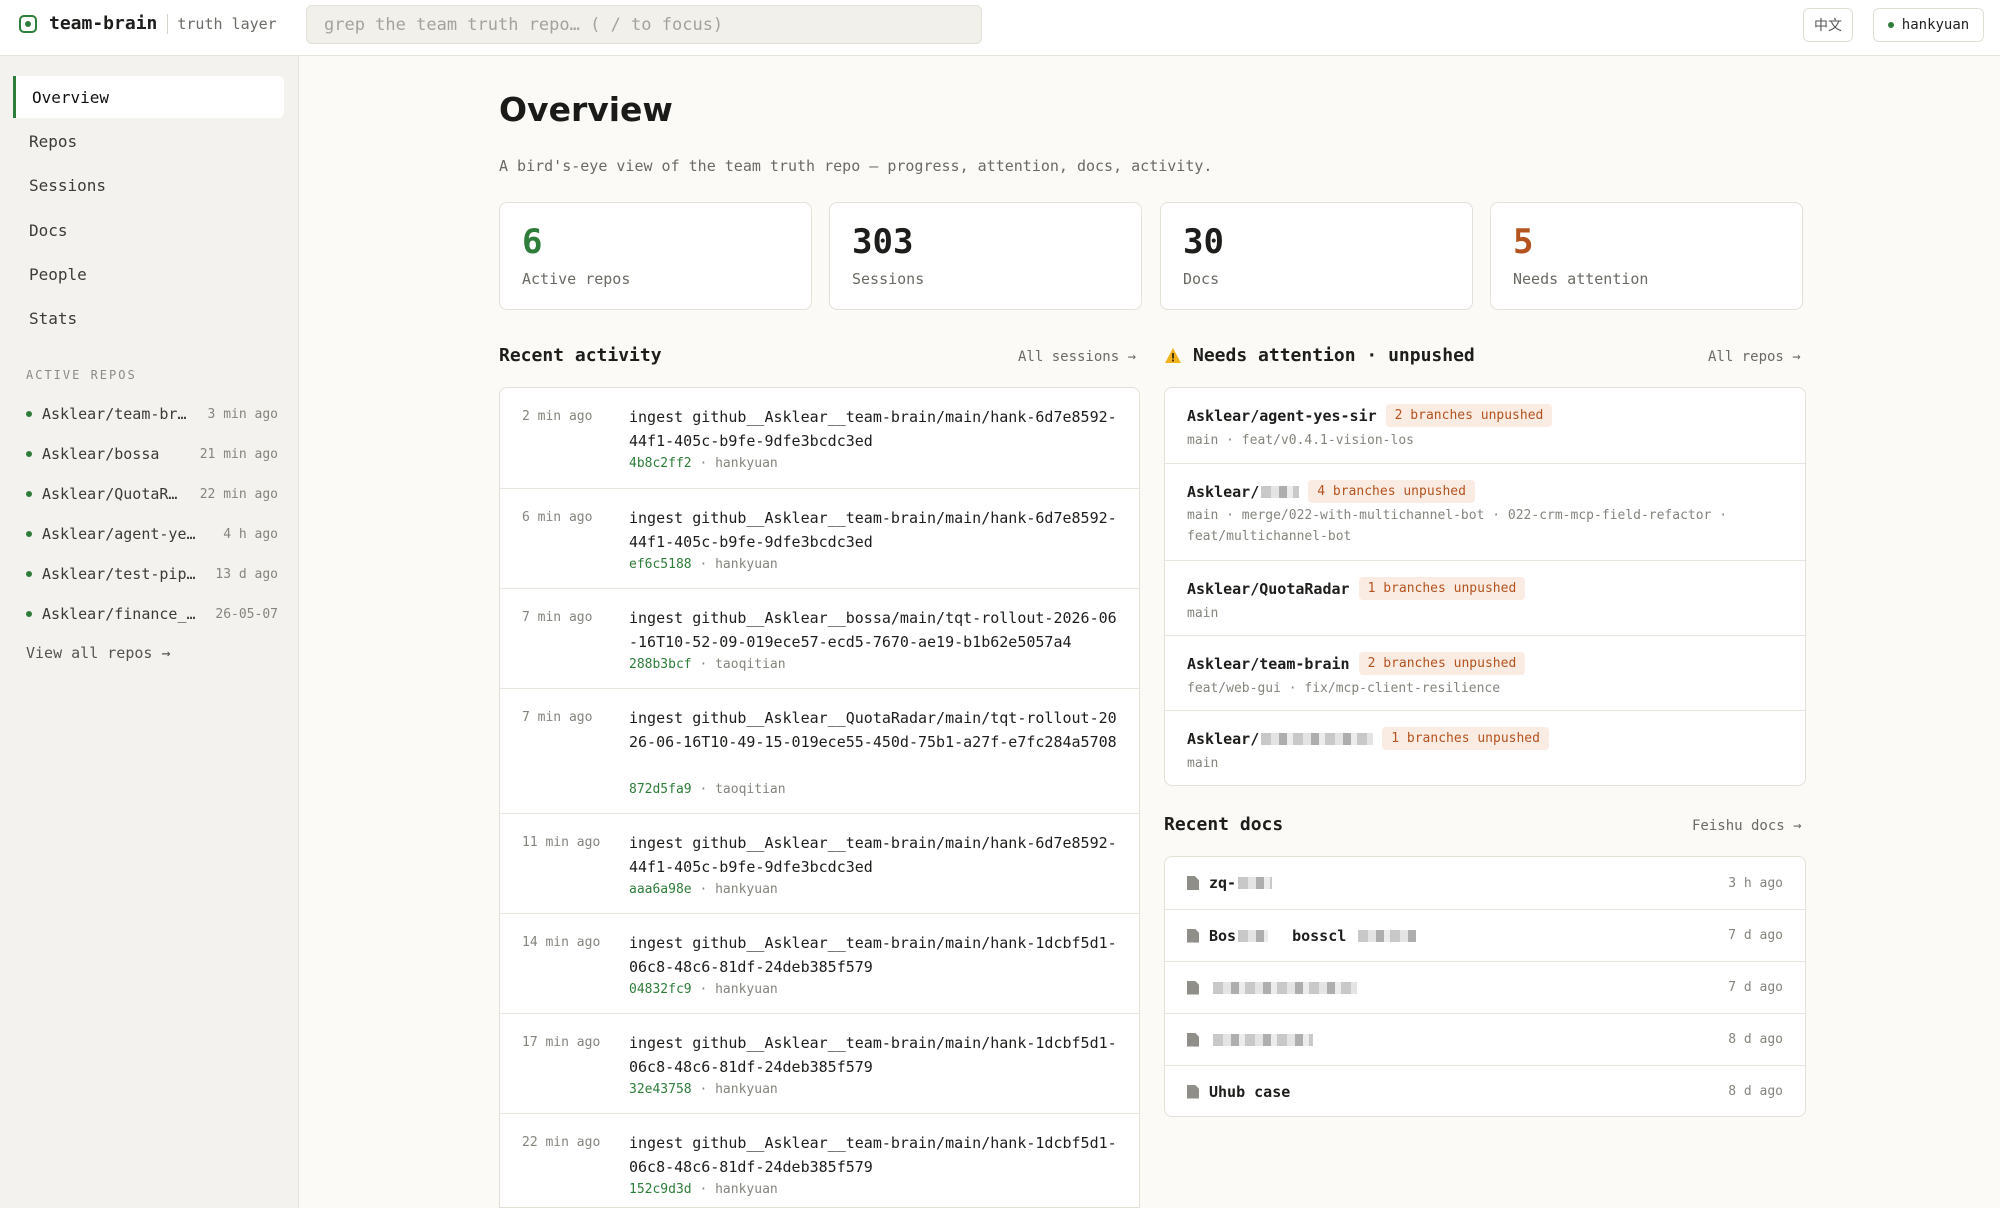  I want to click on stat-label: Needs attention, so click(1581, 279).